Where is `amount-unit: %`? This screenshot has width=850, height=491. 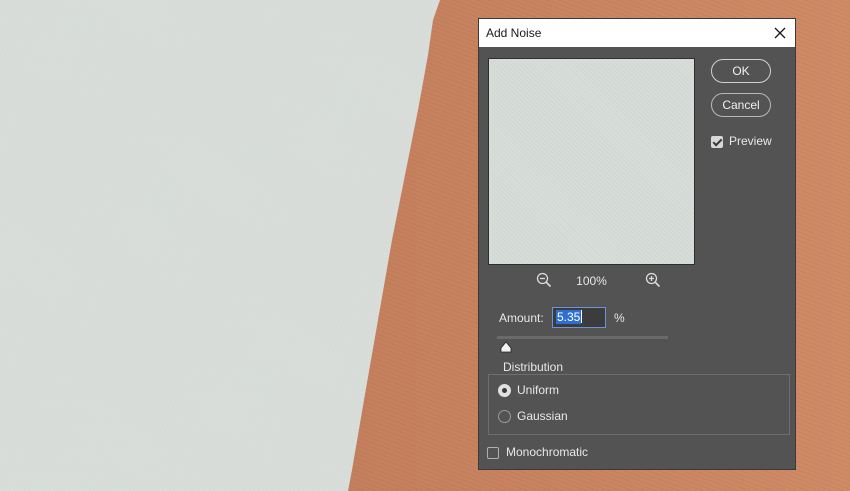 amount-unit: % is located at coordinates (619, 318).